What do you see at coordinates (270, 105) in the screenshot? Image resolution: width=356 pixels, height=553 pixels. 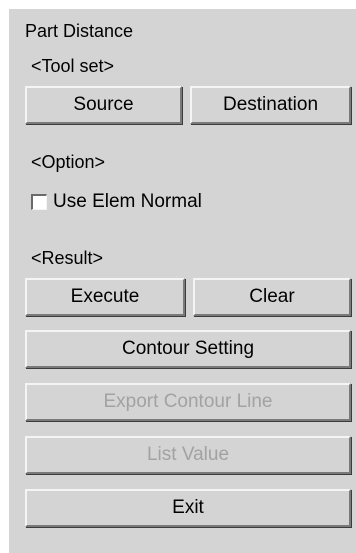 I see `destination-button: Destination` at bounding box center [270, 105].